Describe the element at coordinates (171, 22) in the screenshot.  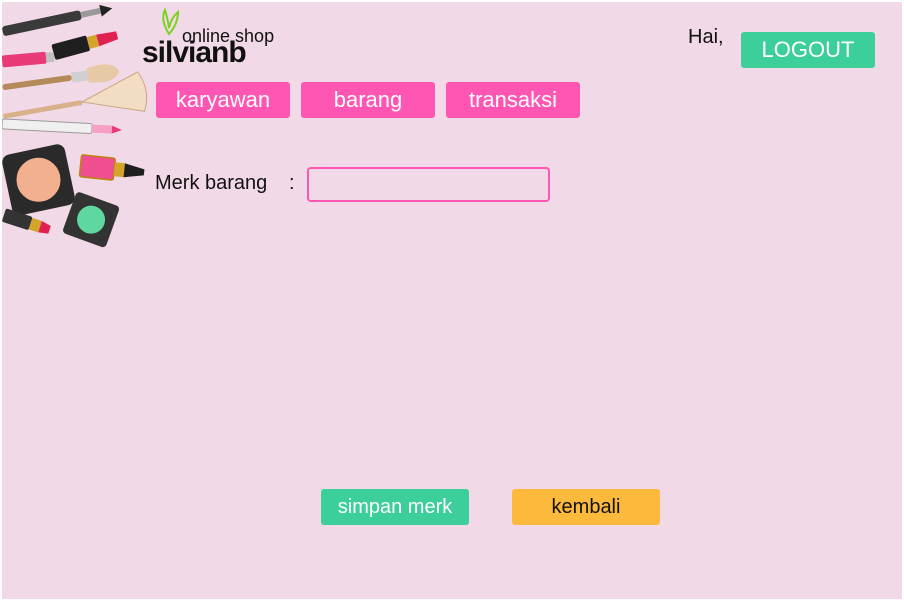
I see `leaf-icon` at that location.